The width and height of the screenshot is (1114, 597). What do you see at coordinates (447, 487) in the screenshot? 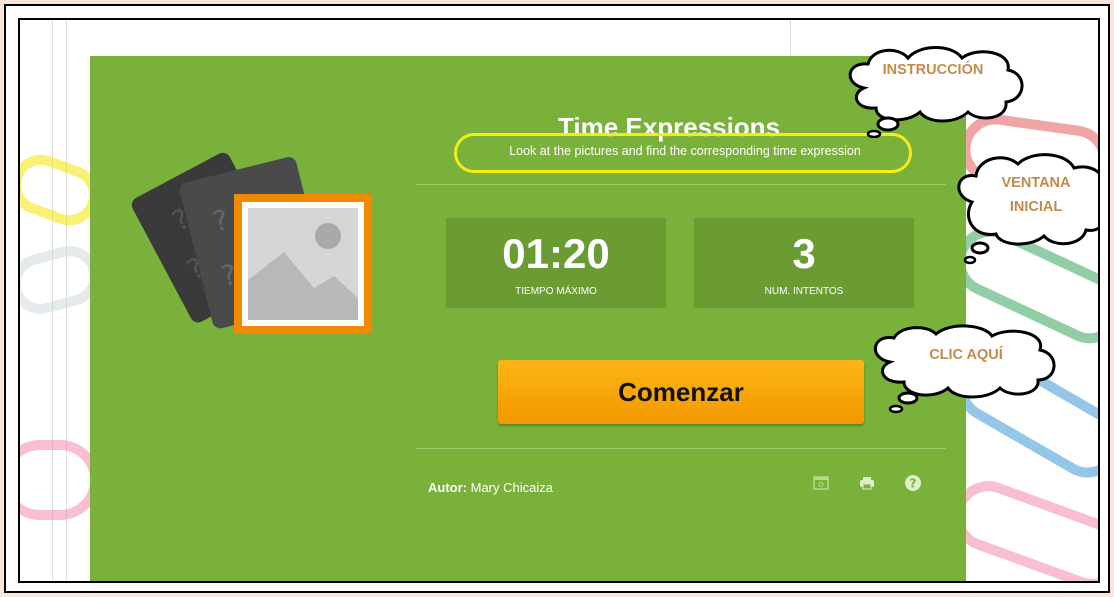
I see `author-label: Autor:` at bounding box center [447, 487].